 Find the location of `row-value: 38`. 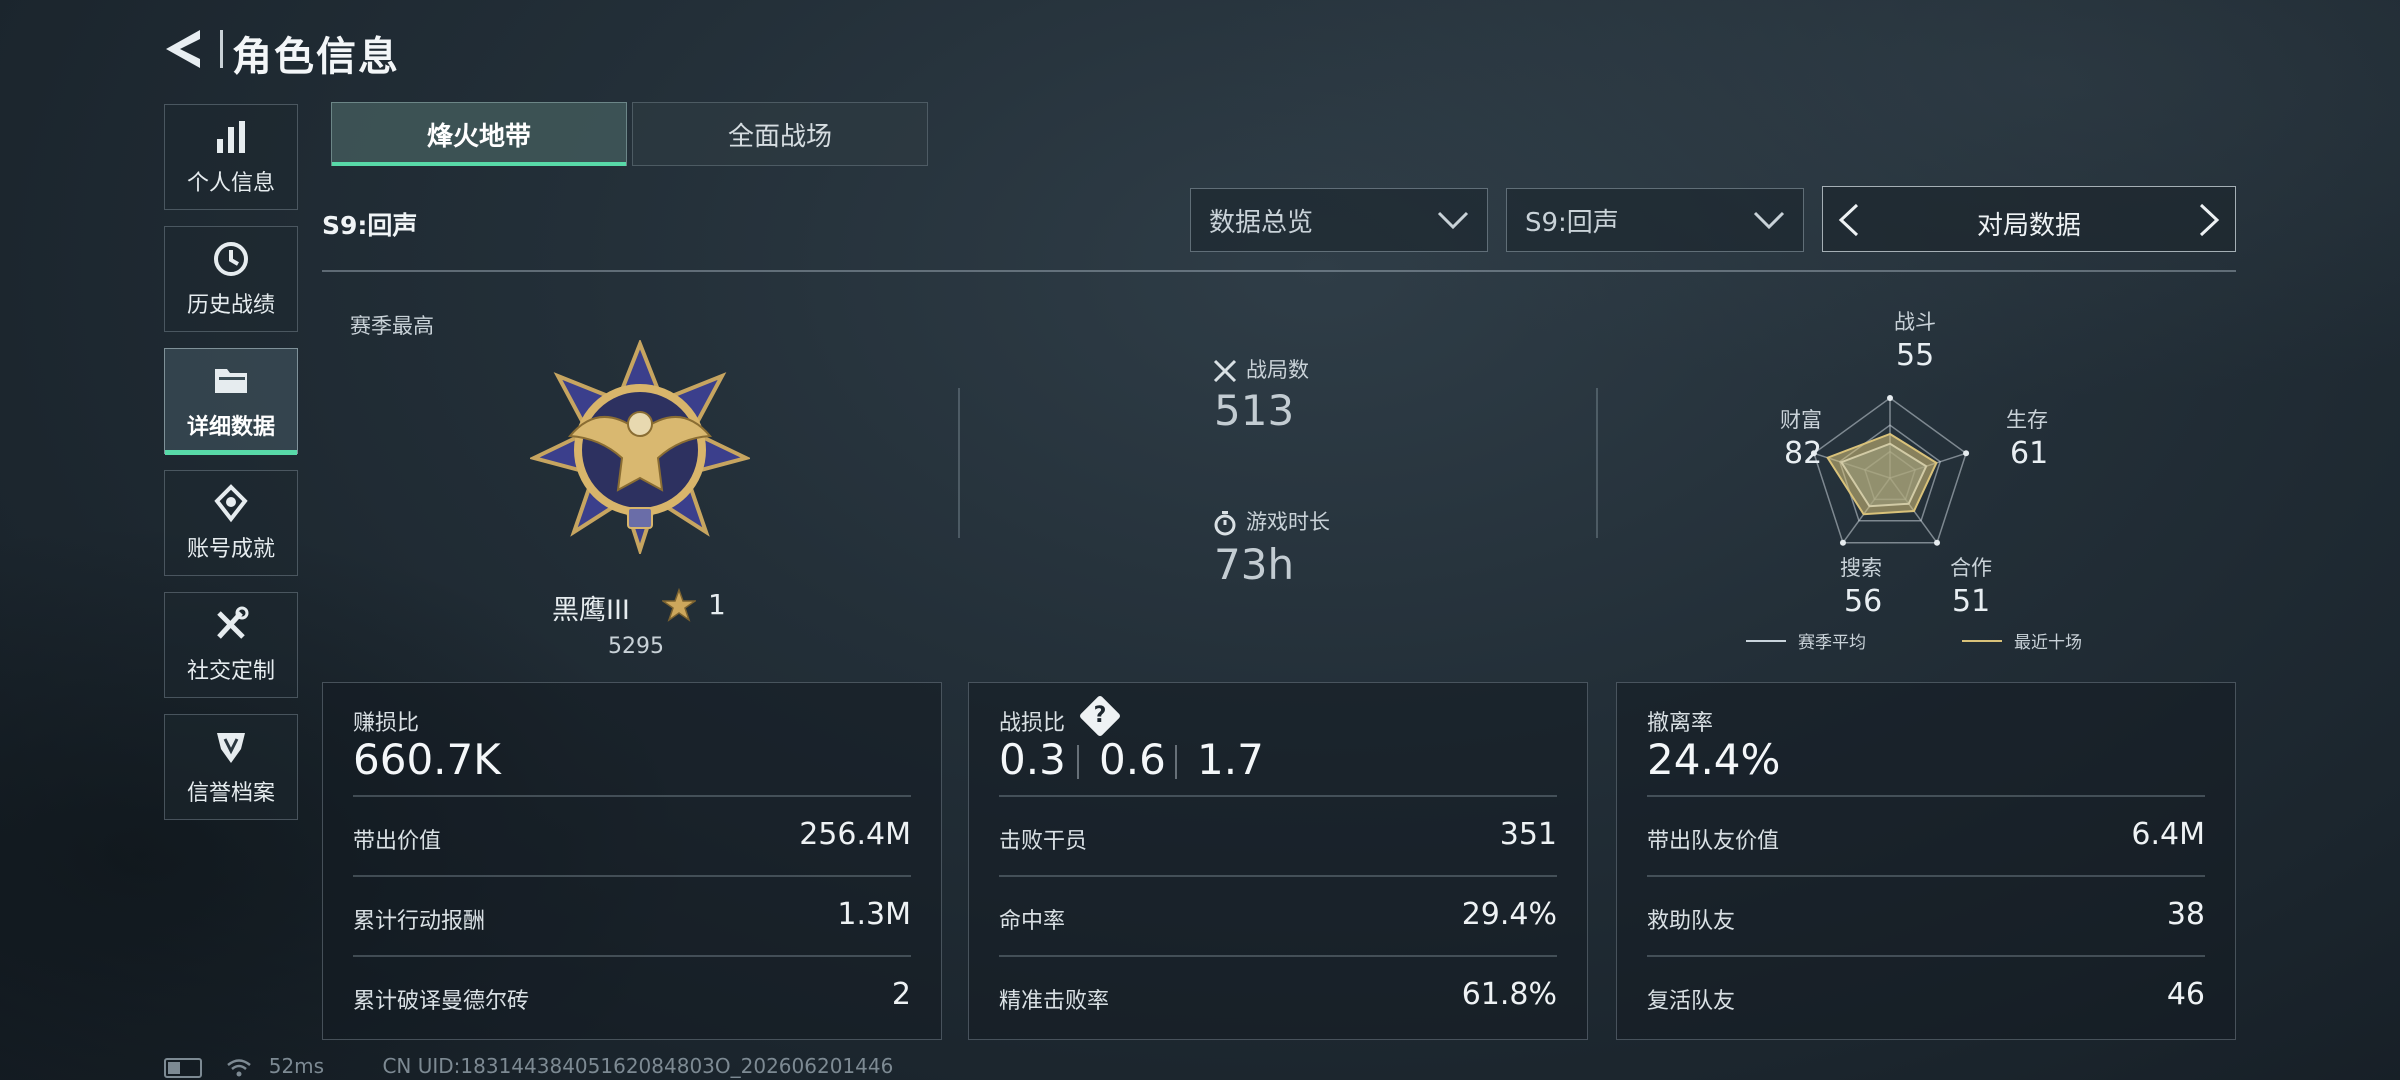

row-value: 38 is located at coordinates (2185, 914).